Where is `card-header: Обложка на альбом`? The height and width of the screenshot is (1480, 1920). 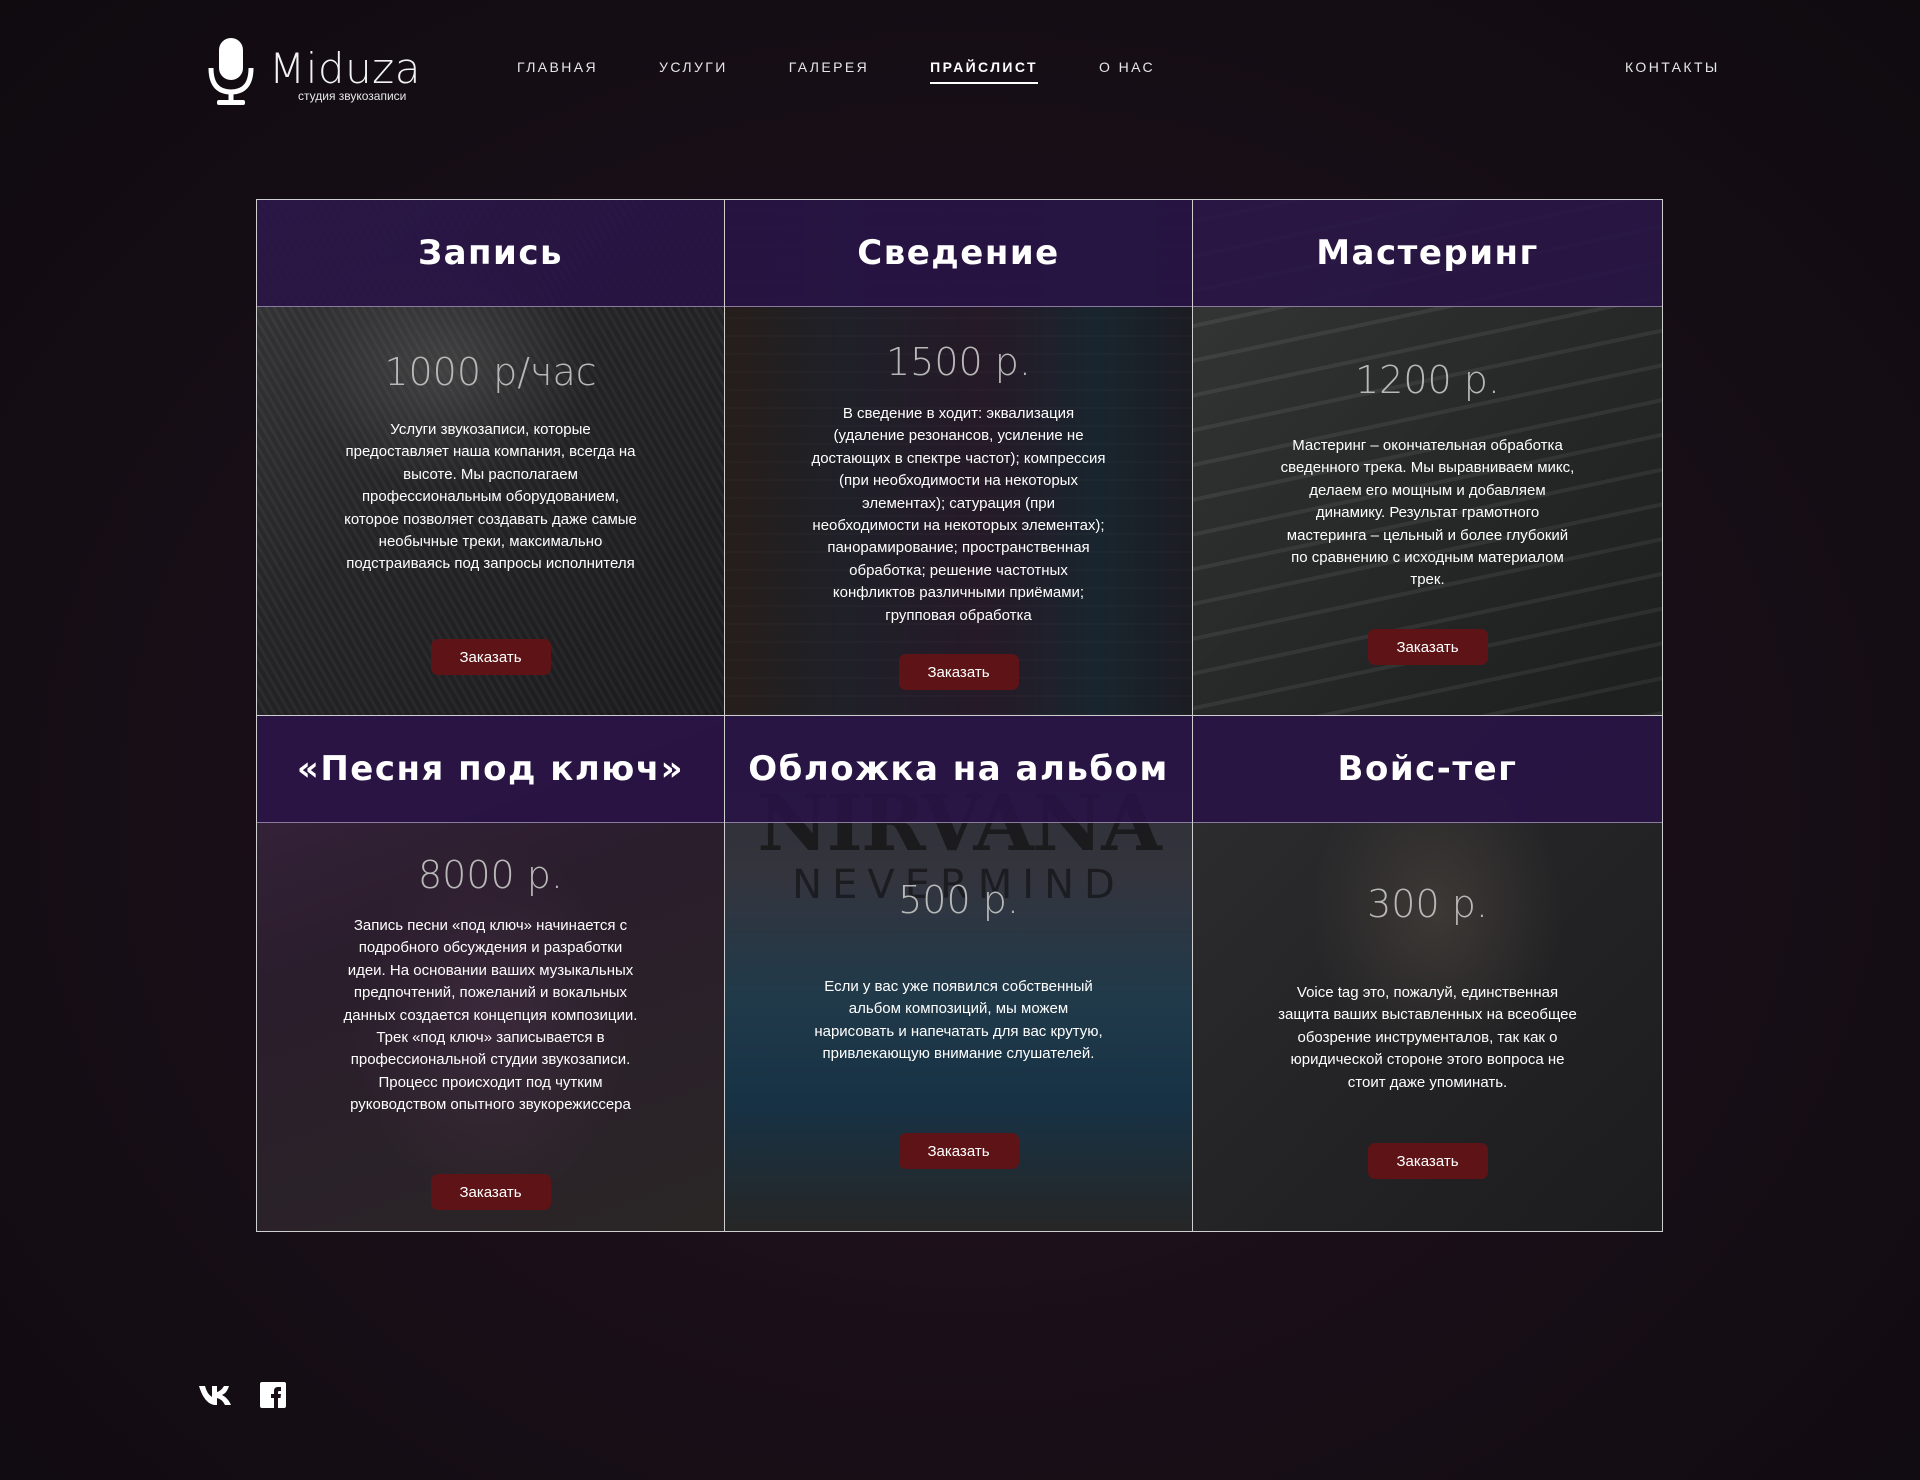
card-header: Обложка на альбом is located at coordinates (958, 769).